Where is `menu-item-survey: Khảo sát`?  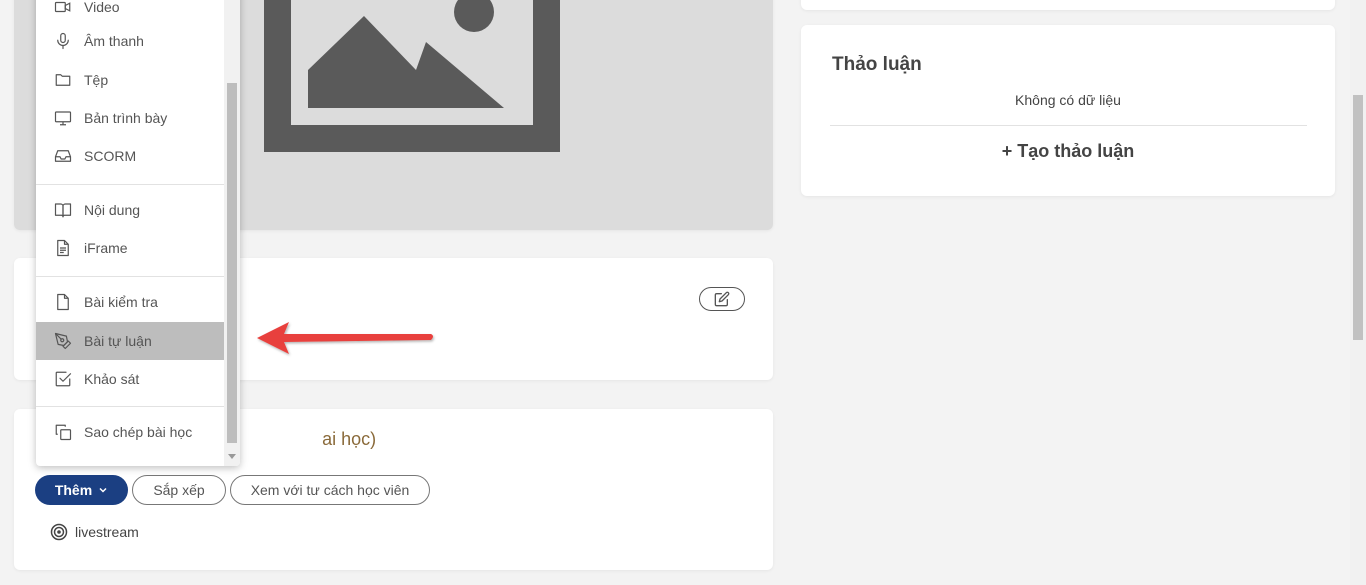 menu-item-survey: Khảo sát is located at coordinates (130, 379).